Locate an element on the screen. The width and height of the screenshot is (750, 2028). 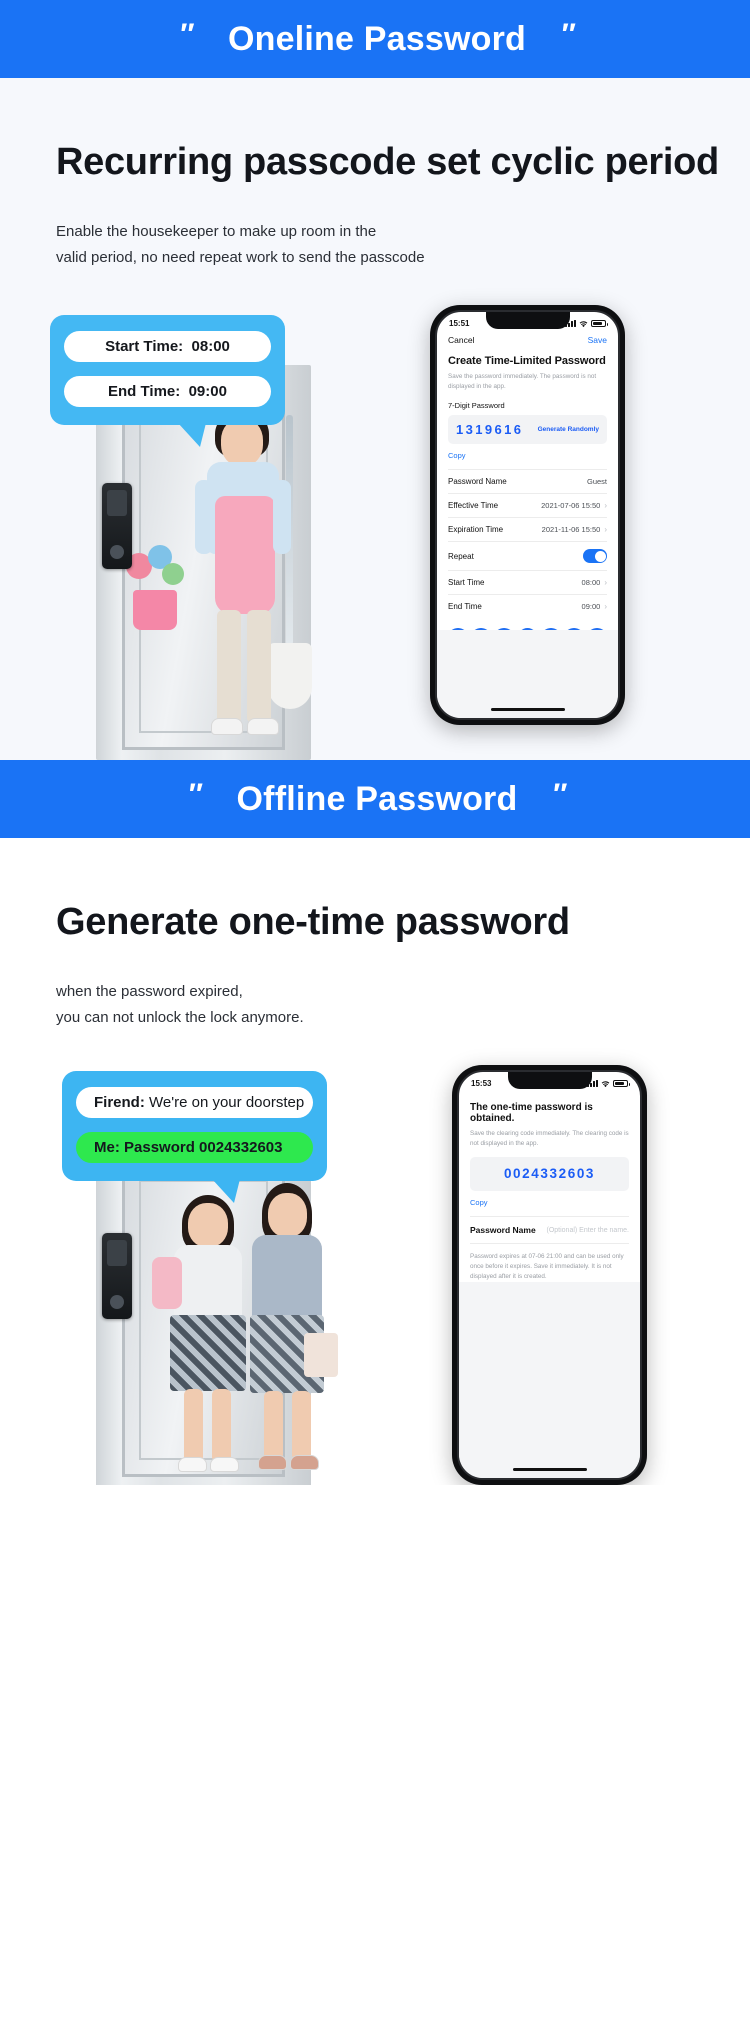
password-value: 1319616 is located at coordinates (490, 429).